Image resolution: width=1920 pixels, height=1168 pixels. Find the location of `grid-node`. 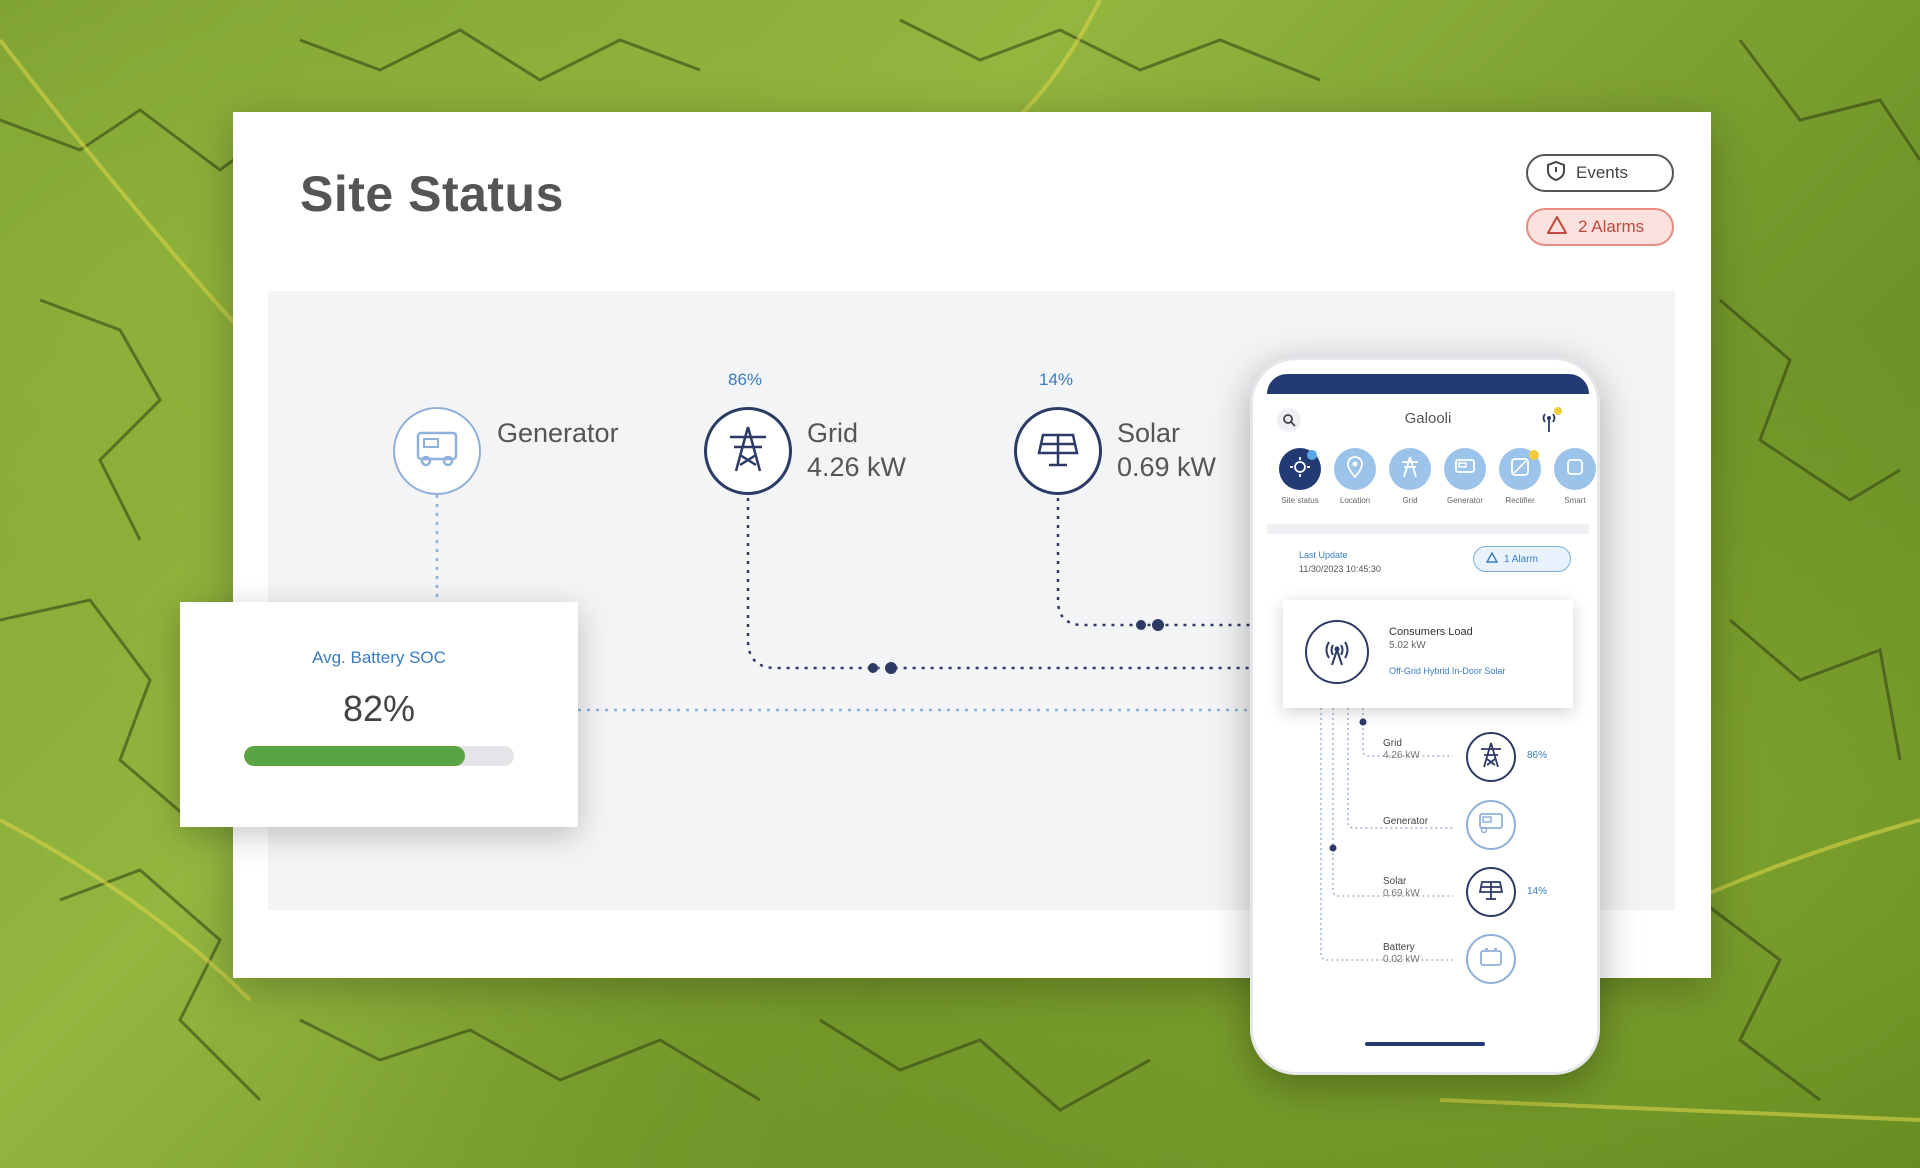

grid-node is located at coordinates (748, 451).